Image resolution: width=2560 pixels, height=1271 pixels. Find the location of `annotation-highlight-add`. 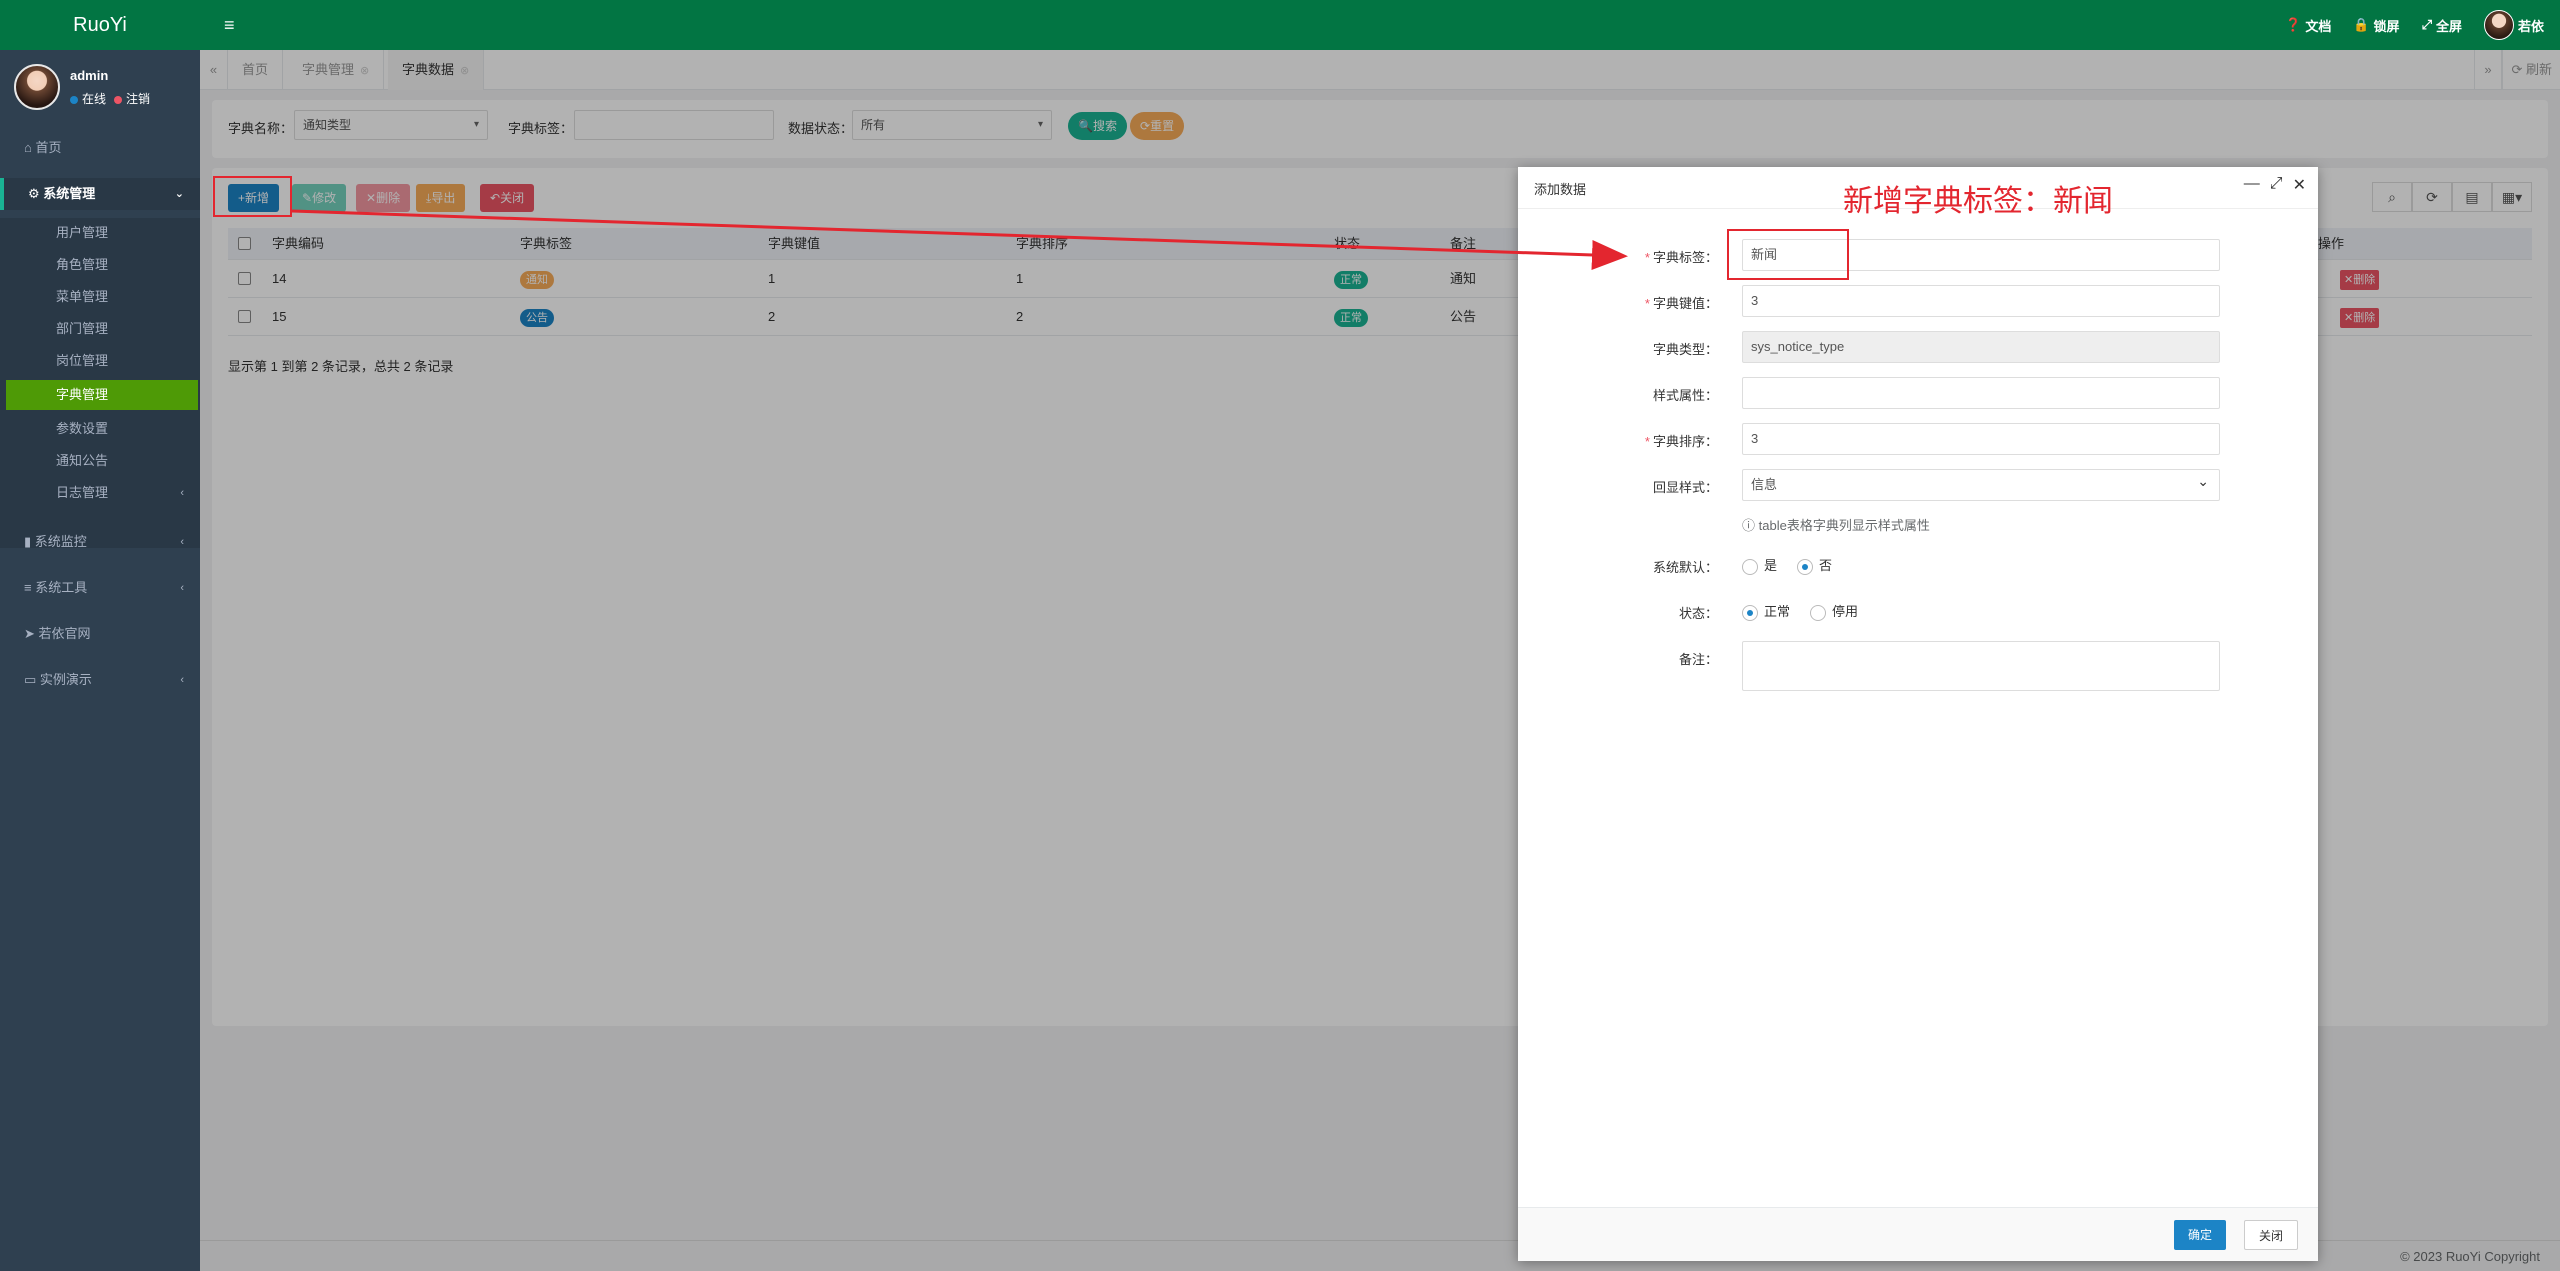

annotation-highlight-add is located at coordinates (252, 196).